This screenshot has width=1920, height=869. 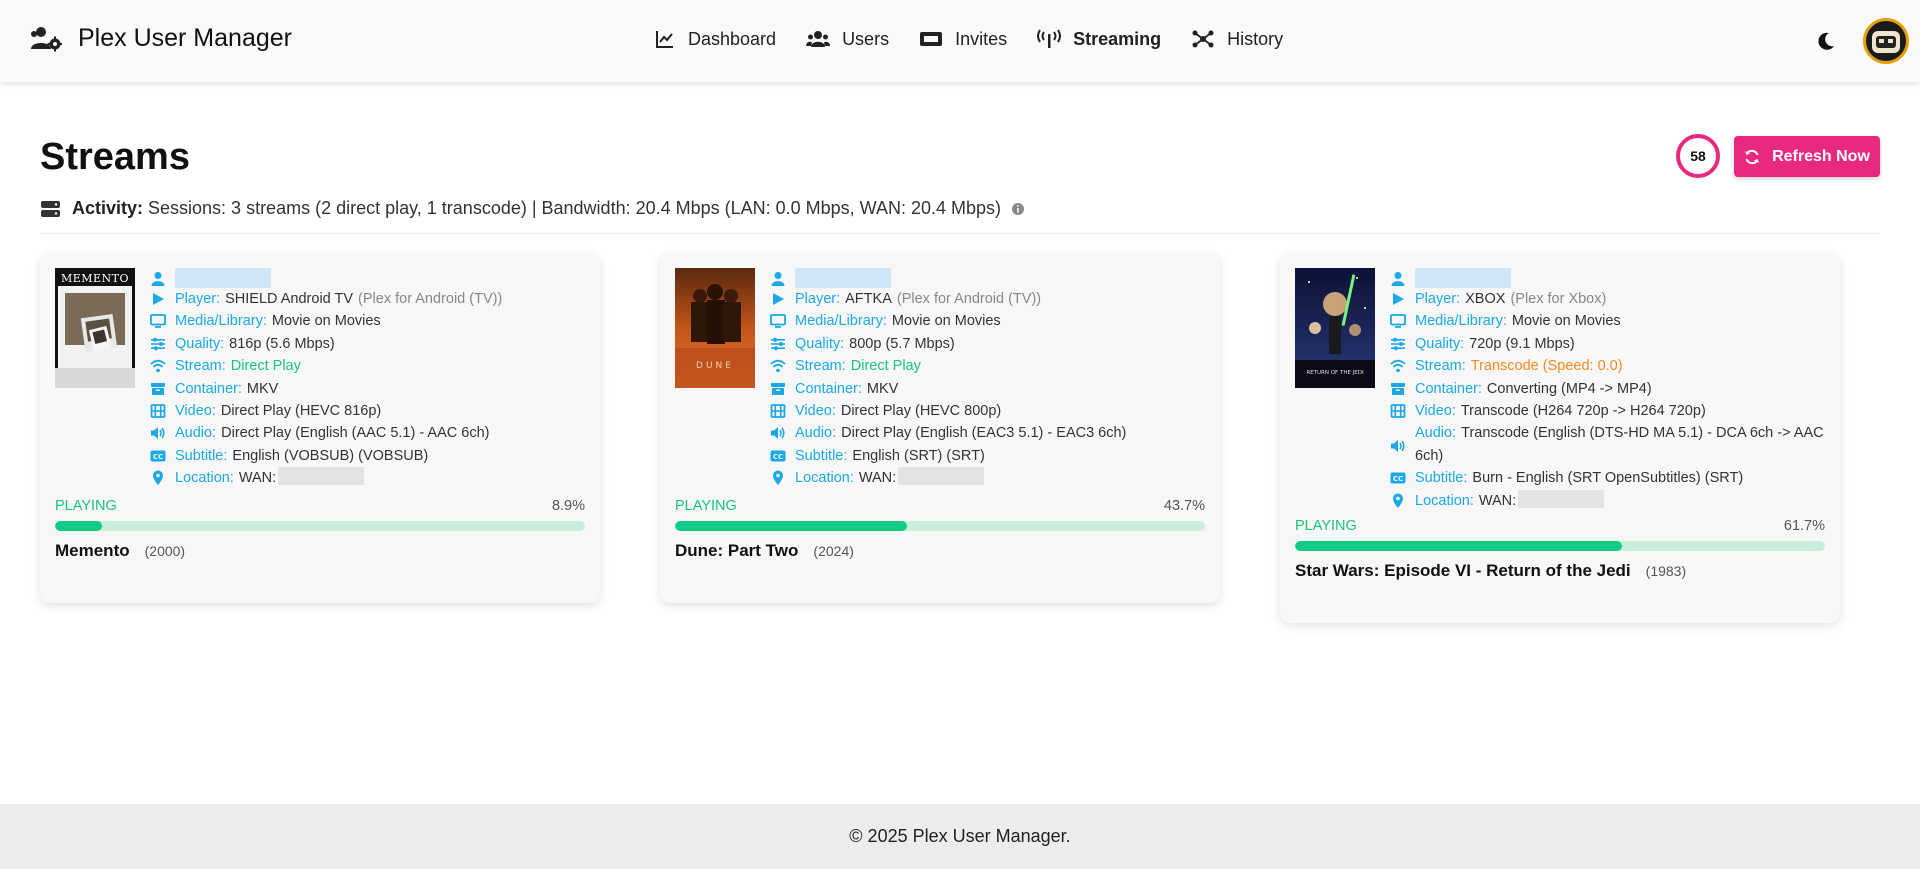 I want to click on video-value: Transcode (H264 720p -> H264 720p), so click(x=1583, y=411).